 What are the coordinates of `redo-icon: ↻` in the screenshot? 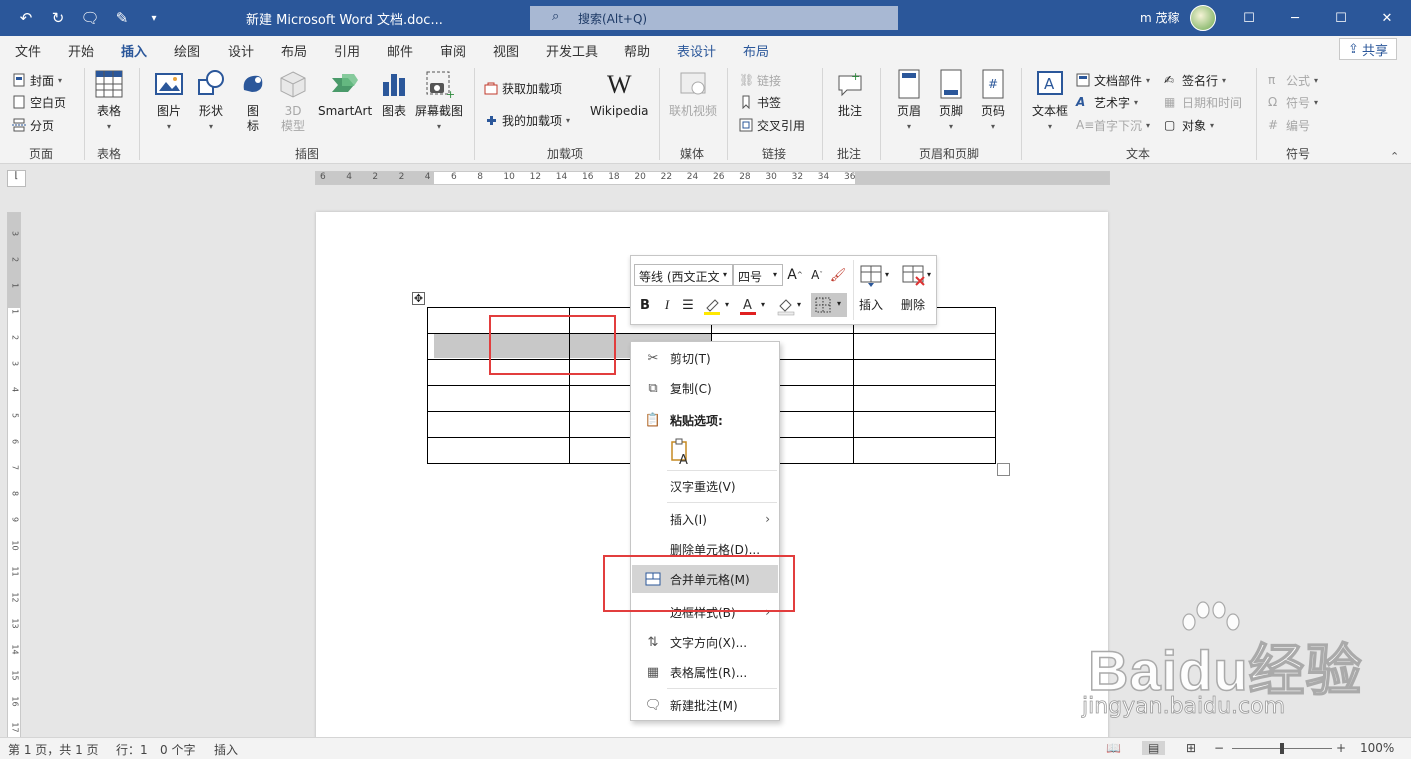 It's located at (58, 18).